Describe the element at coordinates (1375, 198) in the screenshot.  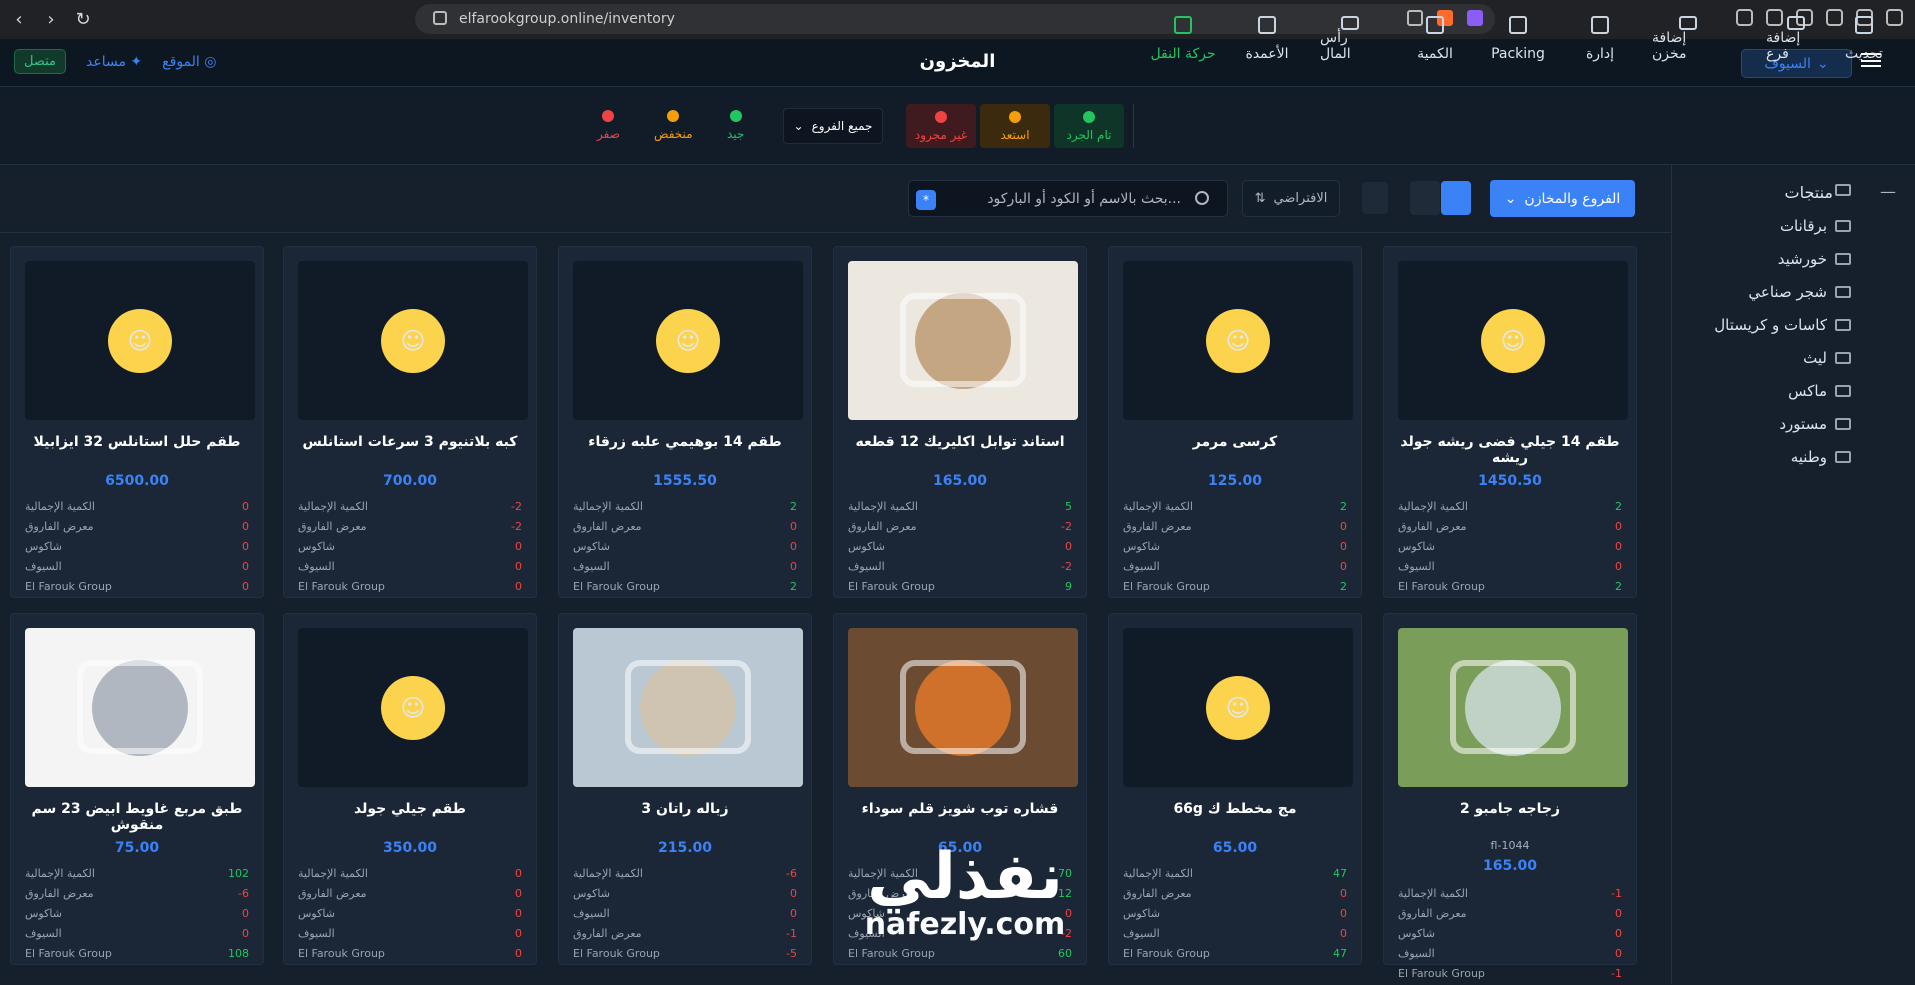
I see `copy-button` at that location.